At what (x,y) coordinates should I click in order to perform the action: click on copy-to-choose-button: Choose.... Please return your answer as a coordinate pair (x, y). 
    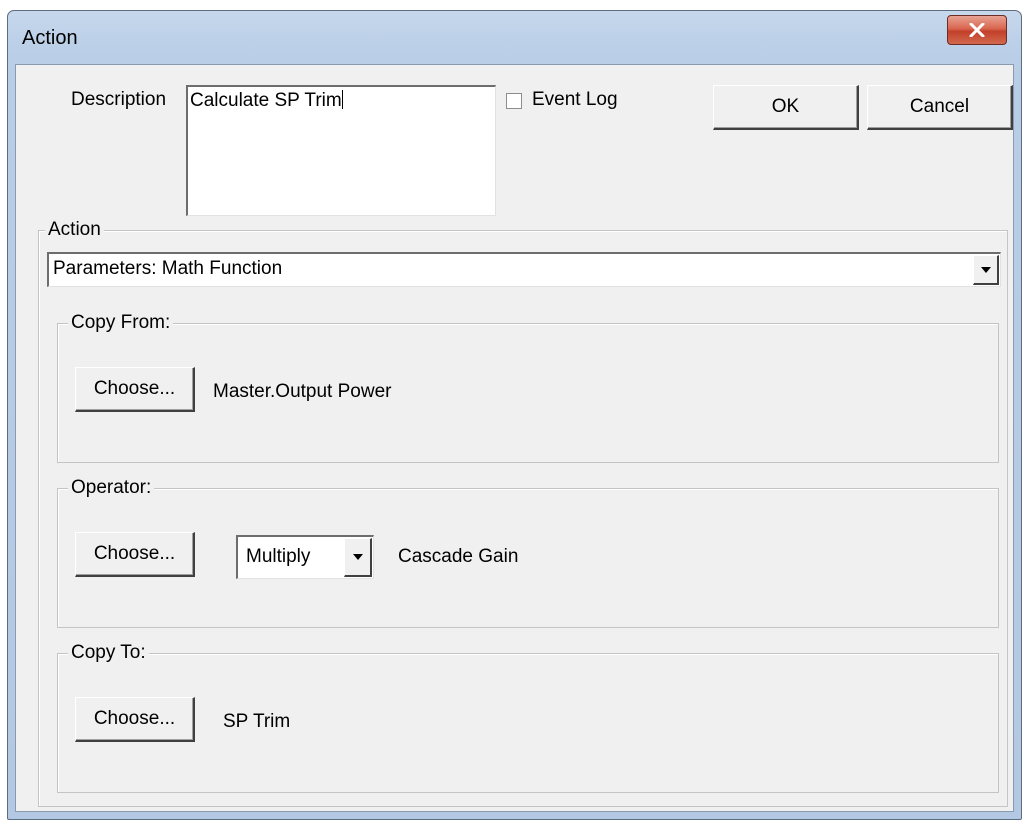
    Looking at the image, I should click on (135, 719).